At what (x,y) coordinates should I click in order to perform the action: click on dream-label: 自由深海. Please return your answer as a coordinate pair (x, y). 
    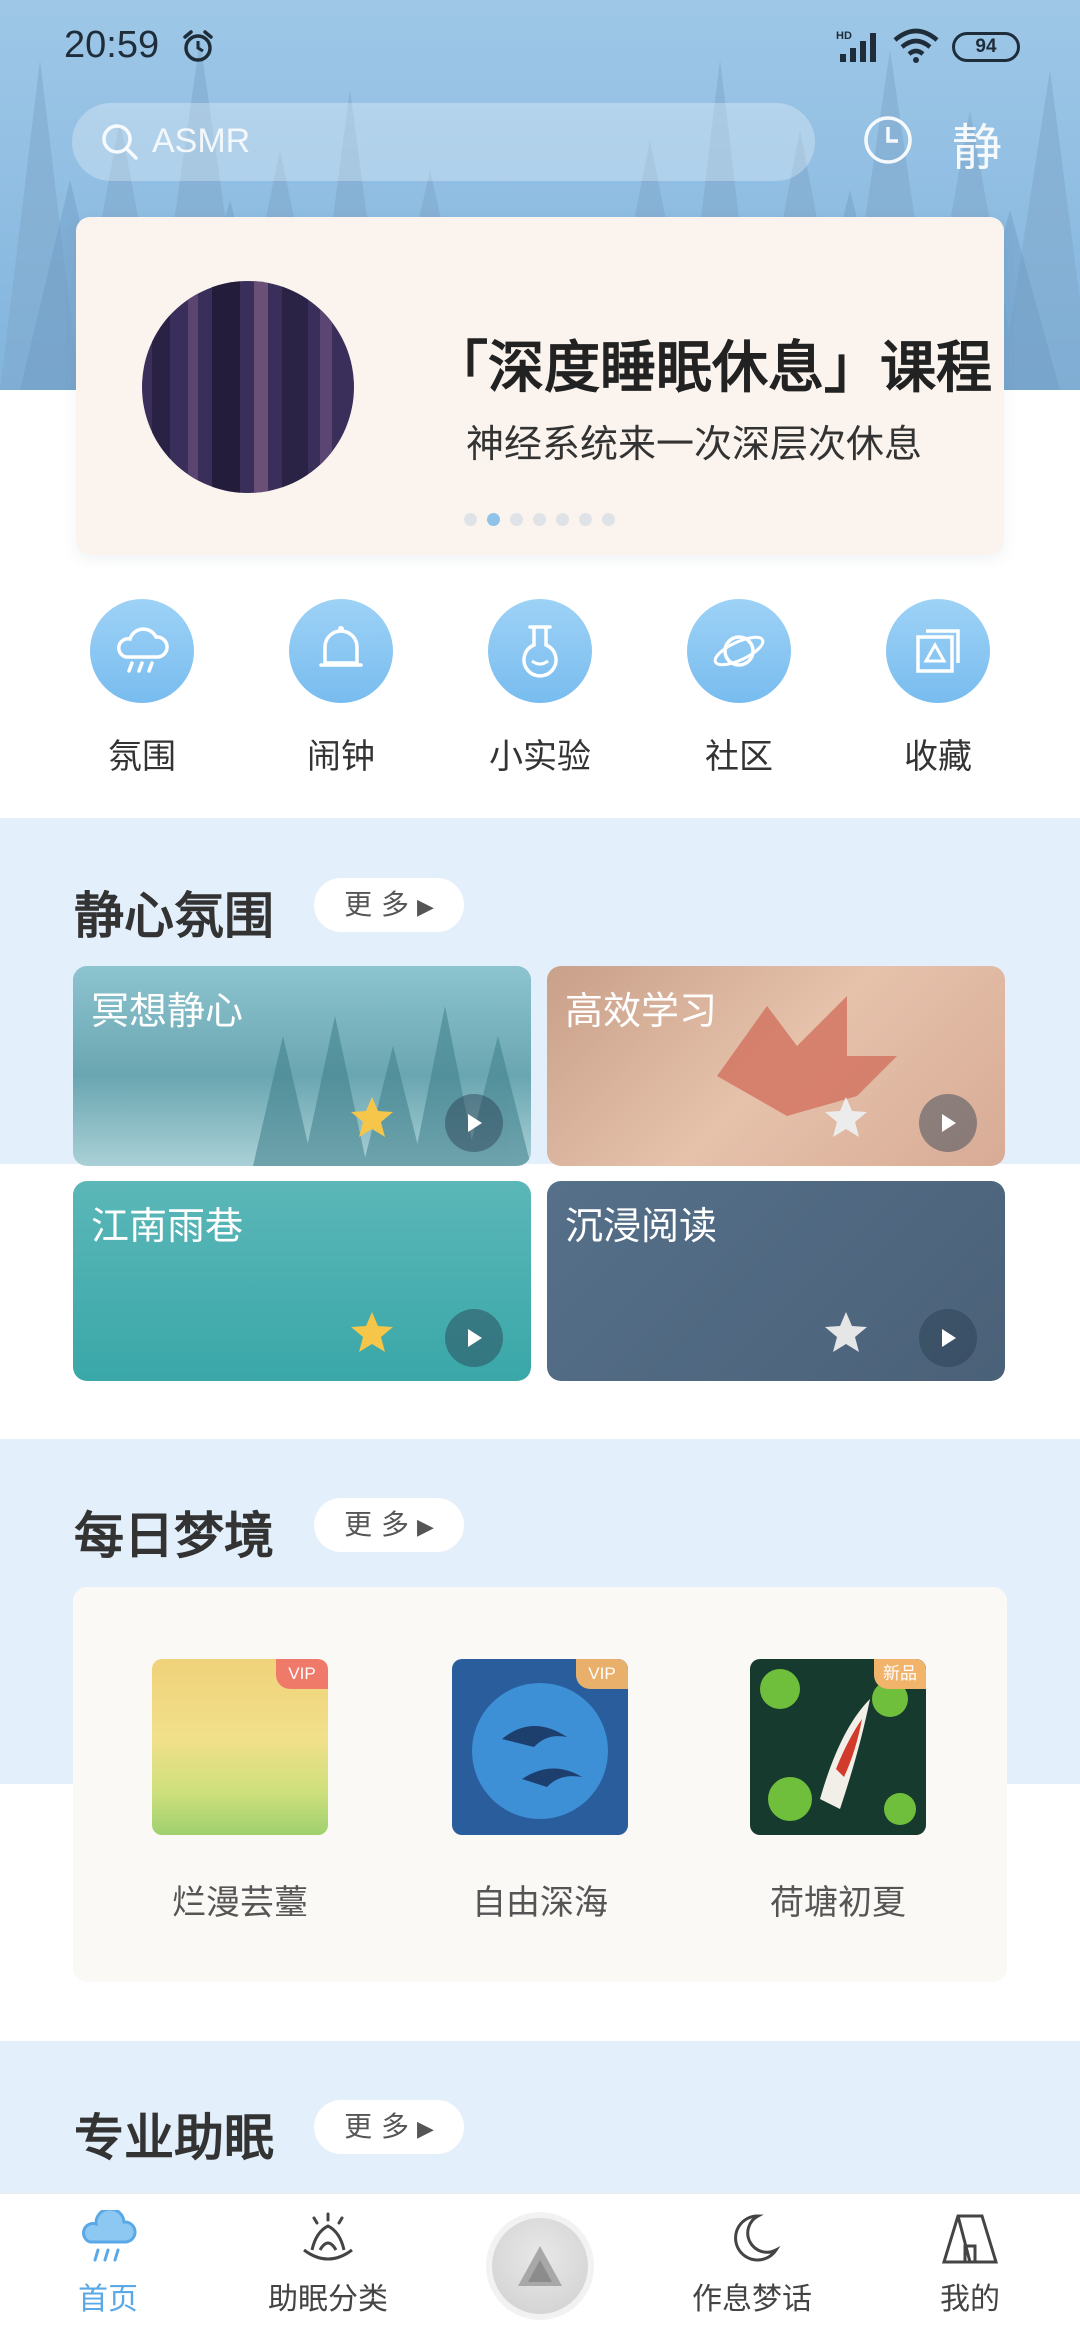
    Looking at the image, I should click on (540, 1903).